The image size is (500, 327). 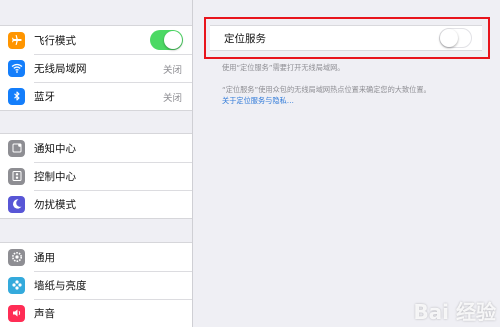 What do you see at coordinates (55, 40) in the screenshot?
I see `sidebar-item-label: 飞行模式` at bounding box center [55, 40].